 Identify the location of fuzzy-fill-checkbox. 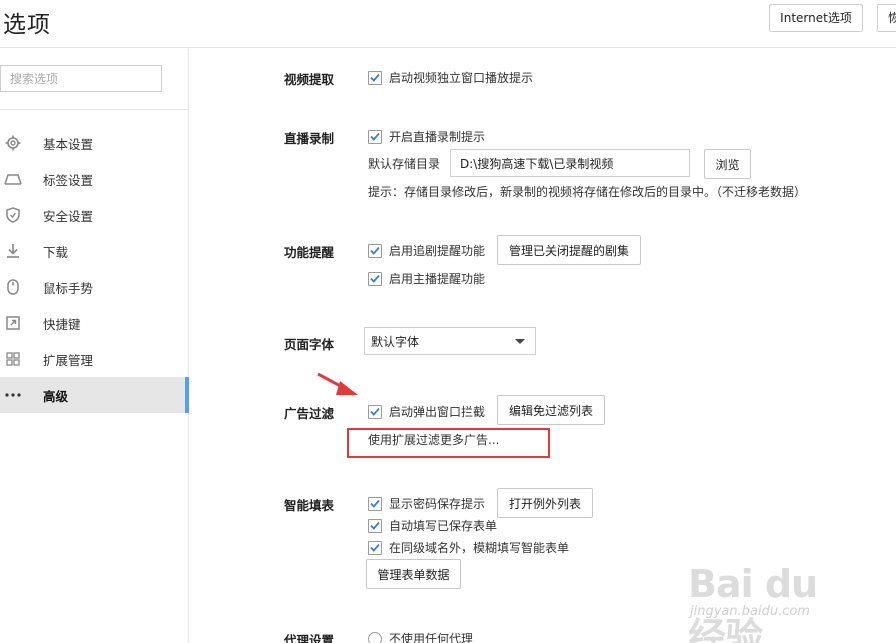
(375, 547).